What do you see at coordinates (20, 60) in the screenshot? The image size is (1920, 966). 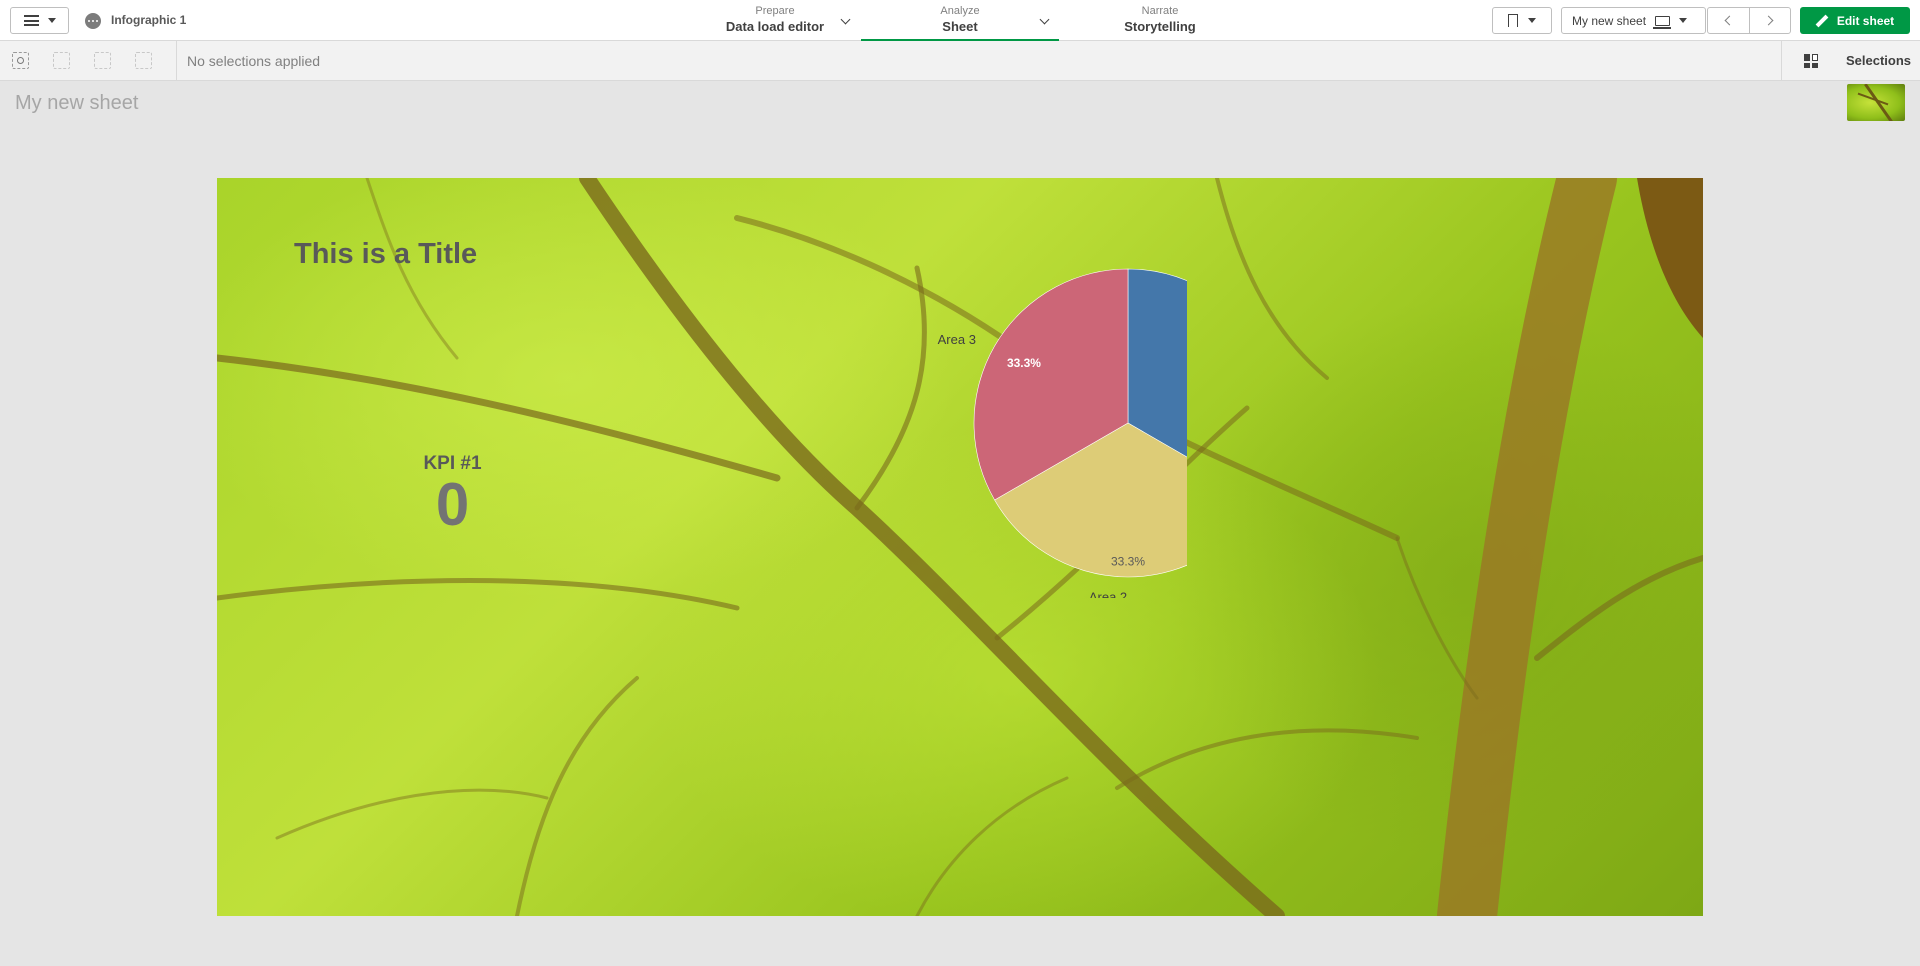 I see `smart-search-icon` at bounding box center [20, 60].